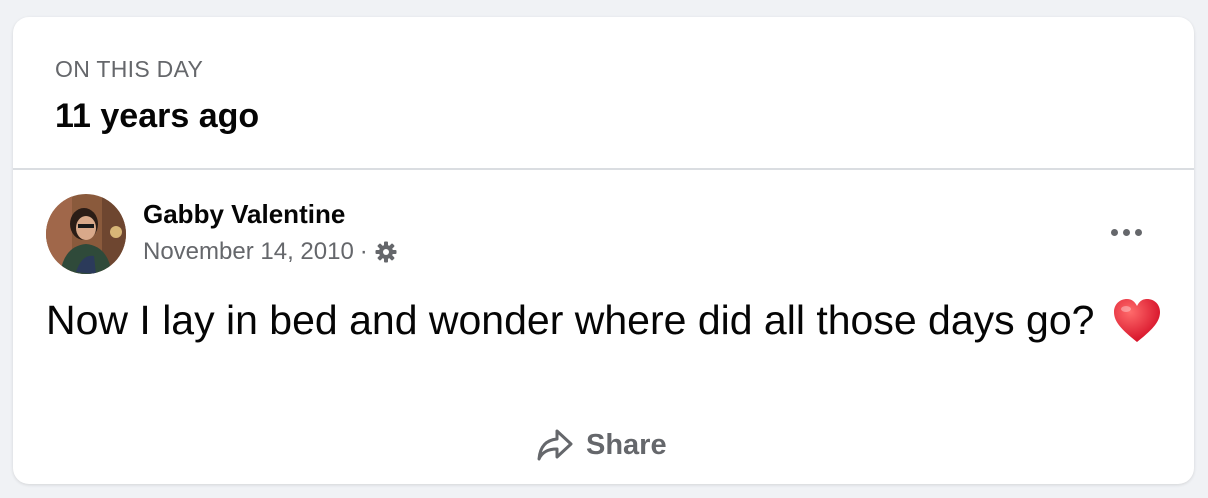 This screenshot has height=498, width=1208. Describe the element at coordinates (248, 252) in the screenshot. I see `post-date: November 14, 2010` at that location.